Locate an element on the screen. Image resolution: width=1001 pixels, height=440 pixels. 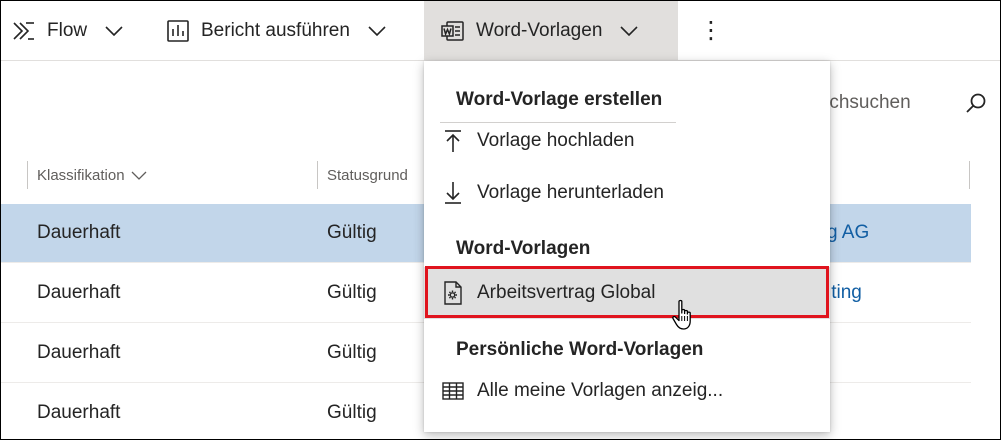
run-report-label: Bericht ausführen is located at coordinates (275, 30).